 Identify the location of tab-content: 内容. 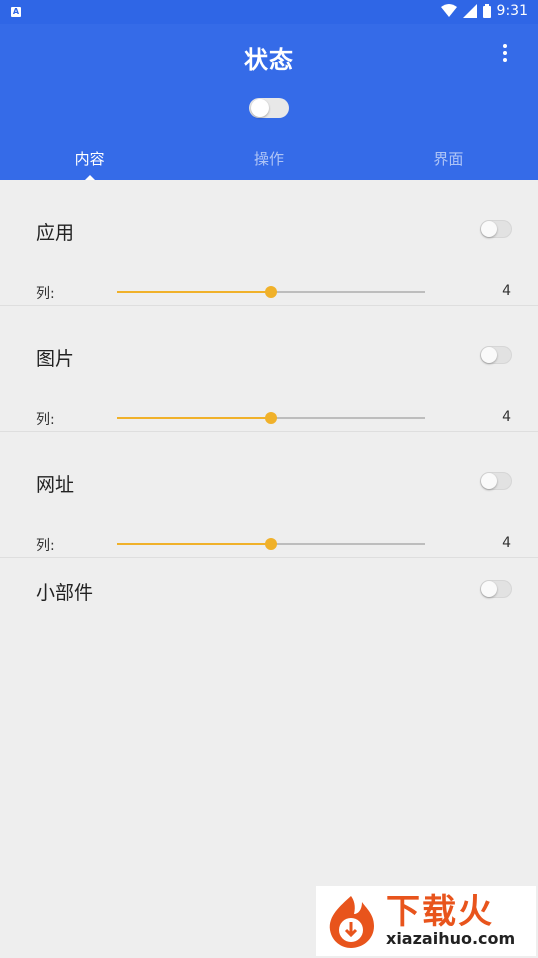
(89, 164).